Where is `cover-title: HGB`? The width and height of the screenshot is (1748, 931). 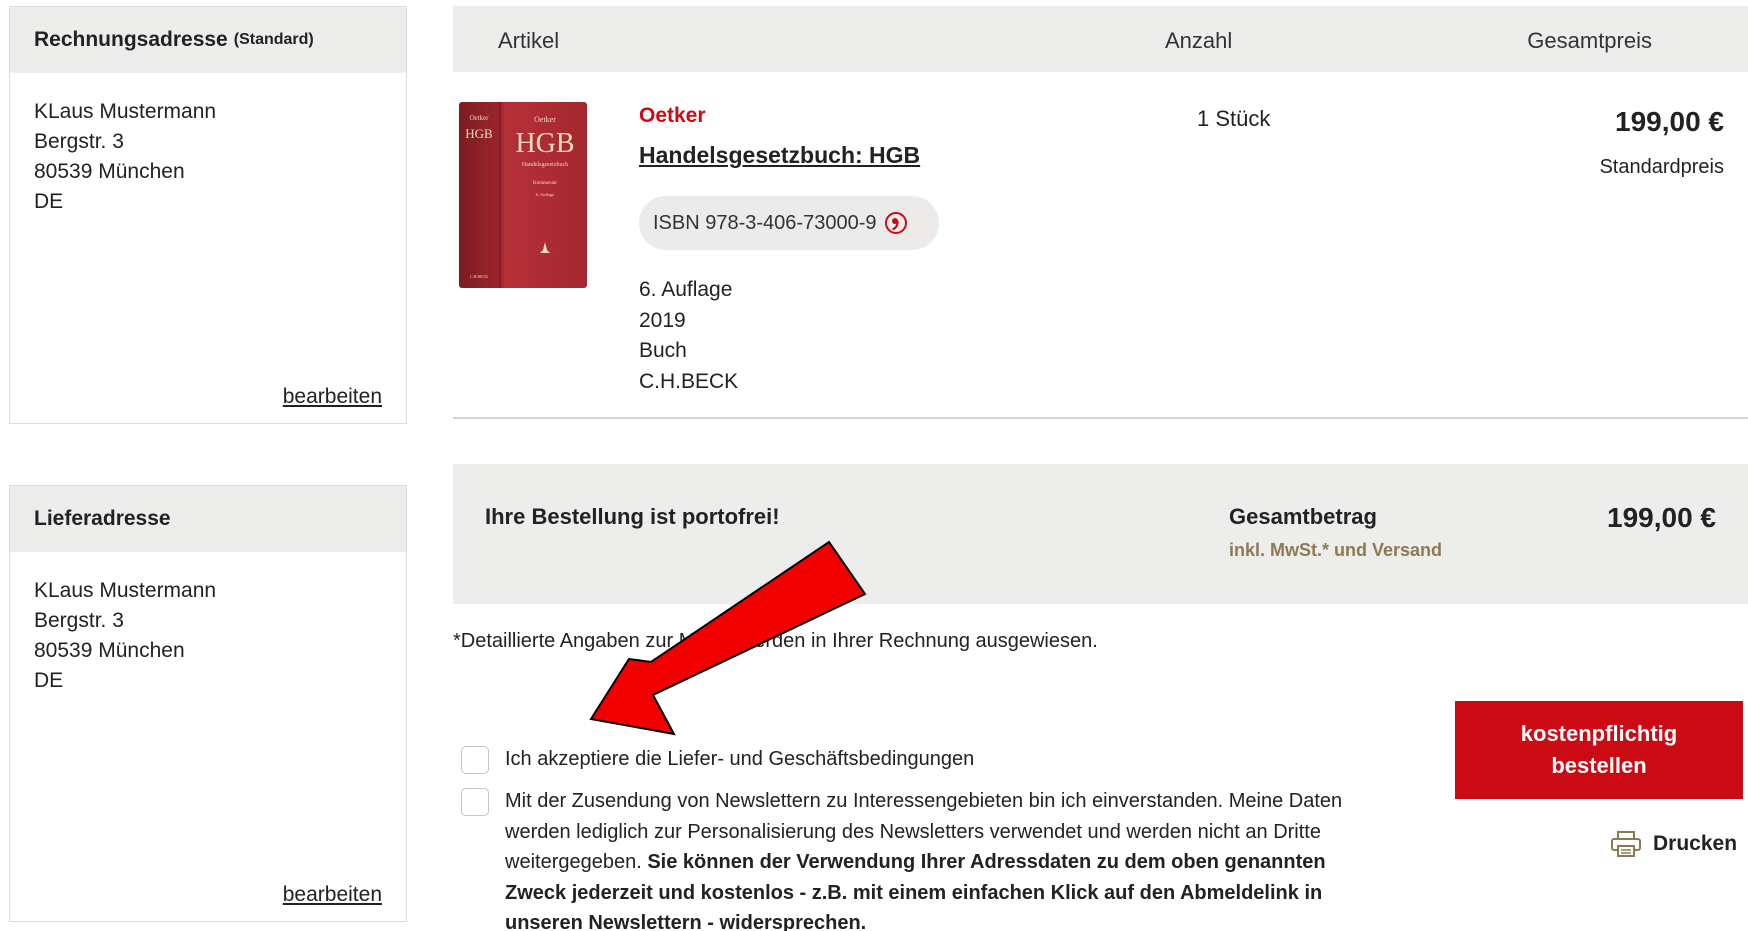 cover-title: HGB is located at coordinates (544, 143).